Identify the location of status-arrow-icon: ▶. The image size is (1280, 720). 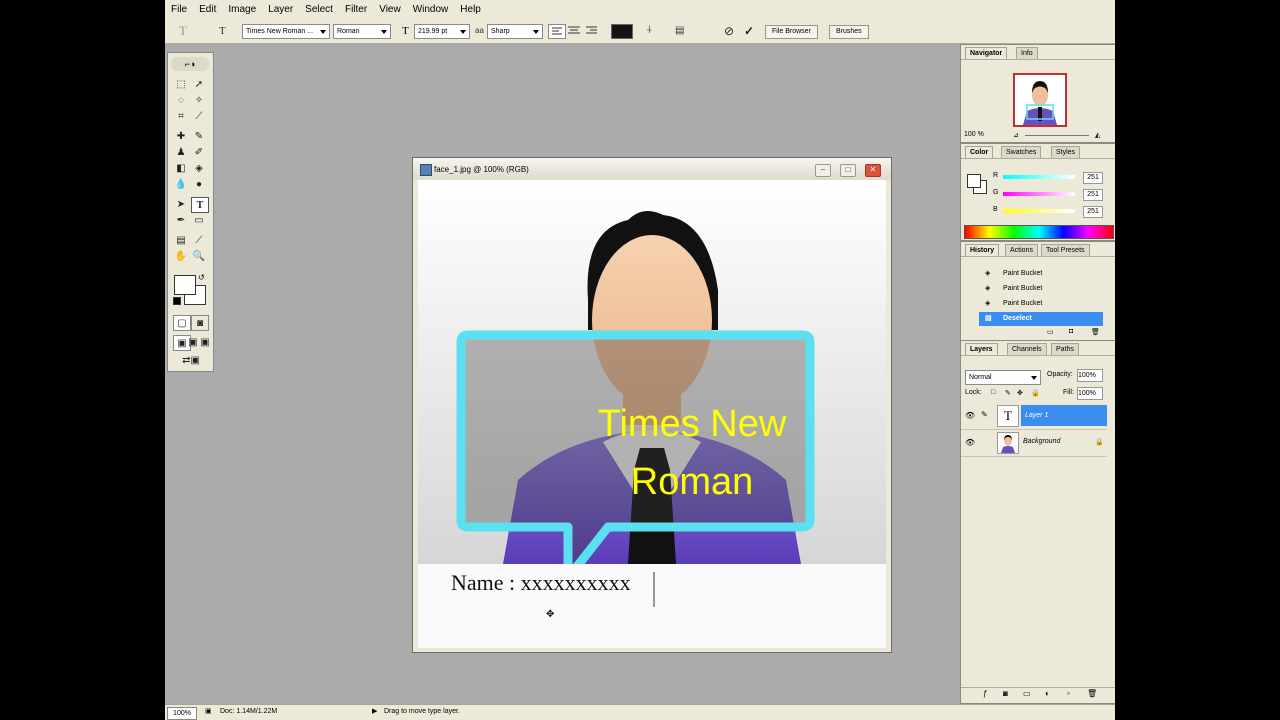
(374, 711).